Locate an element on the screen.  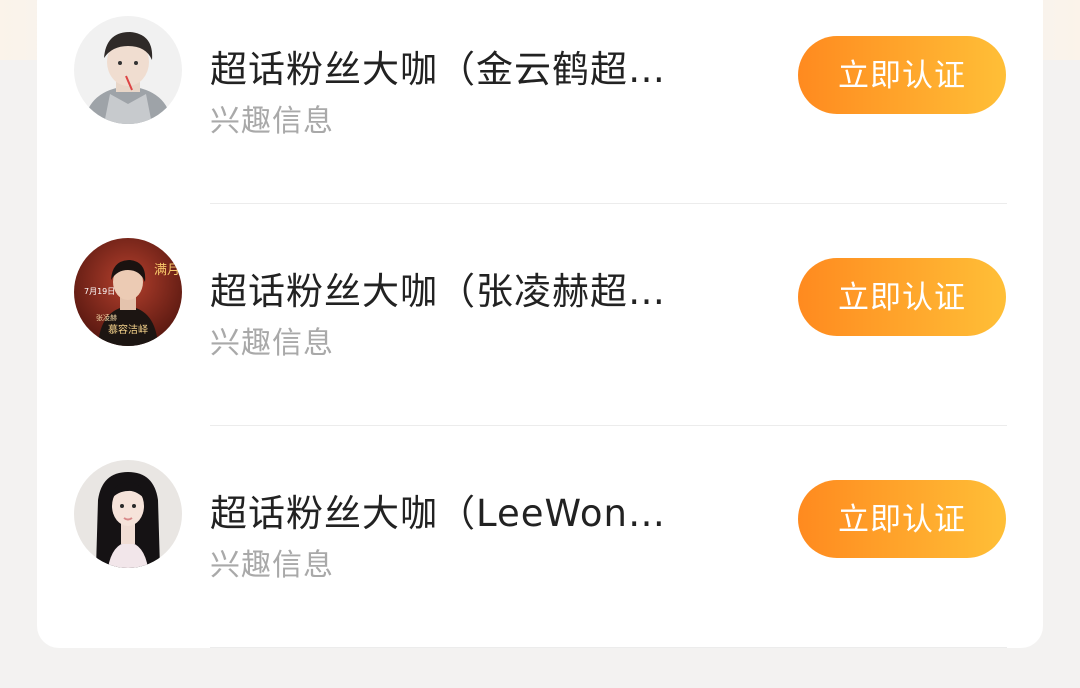
poster-date-text: 7月19日 is located at coordinates (99, 291).